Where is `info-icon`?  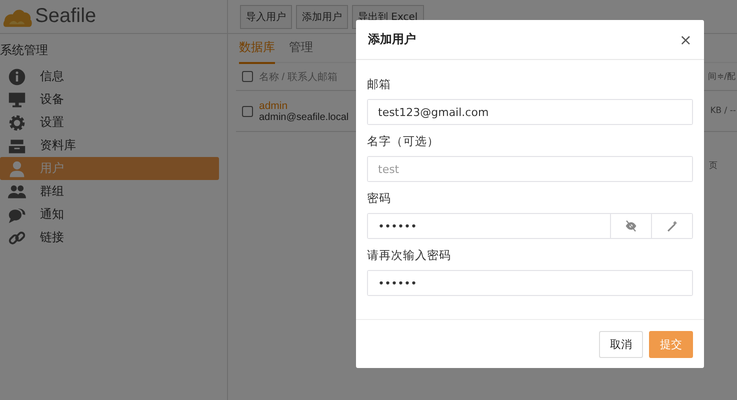 info-icon is located at coordinates (17, 77).